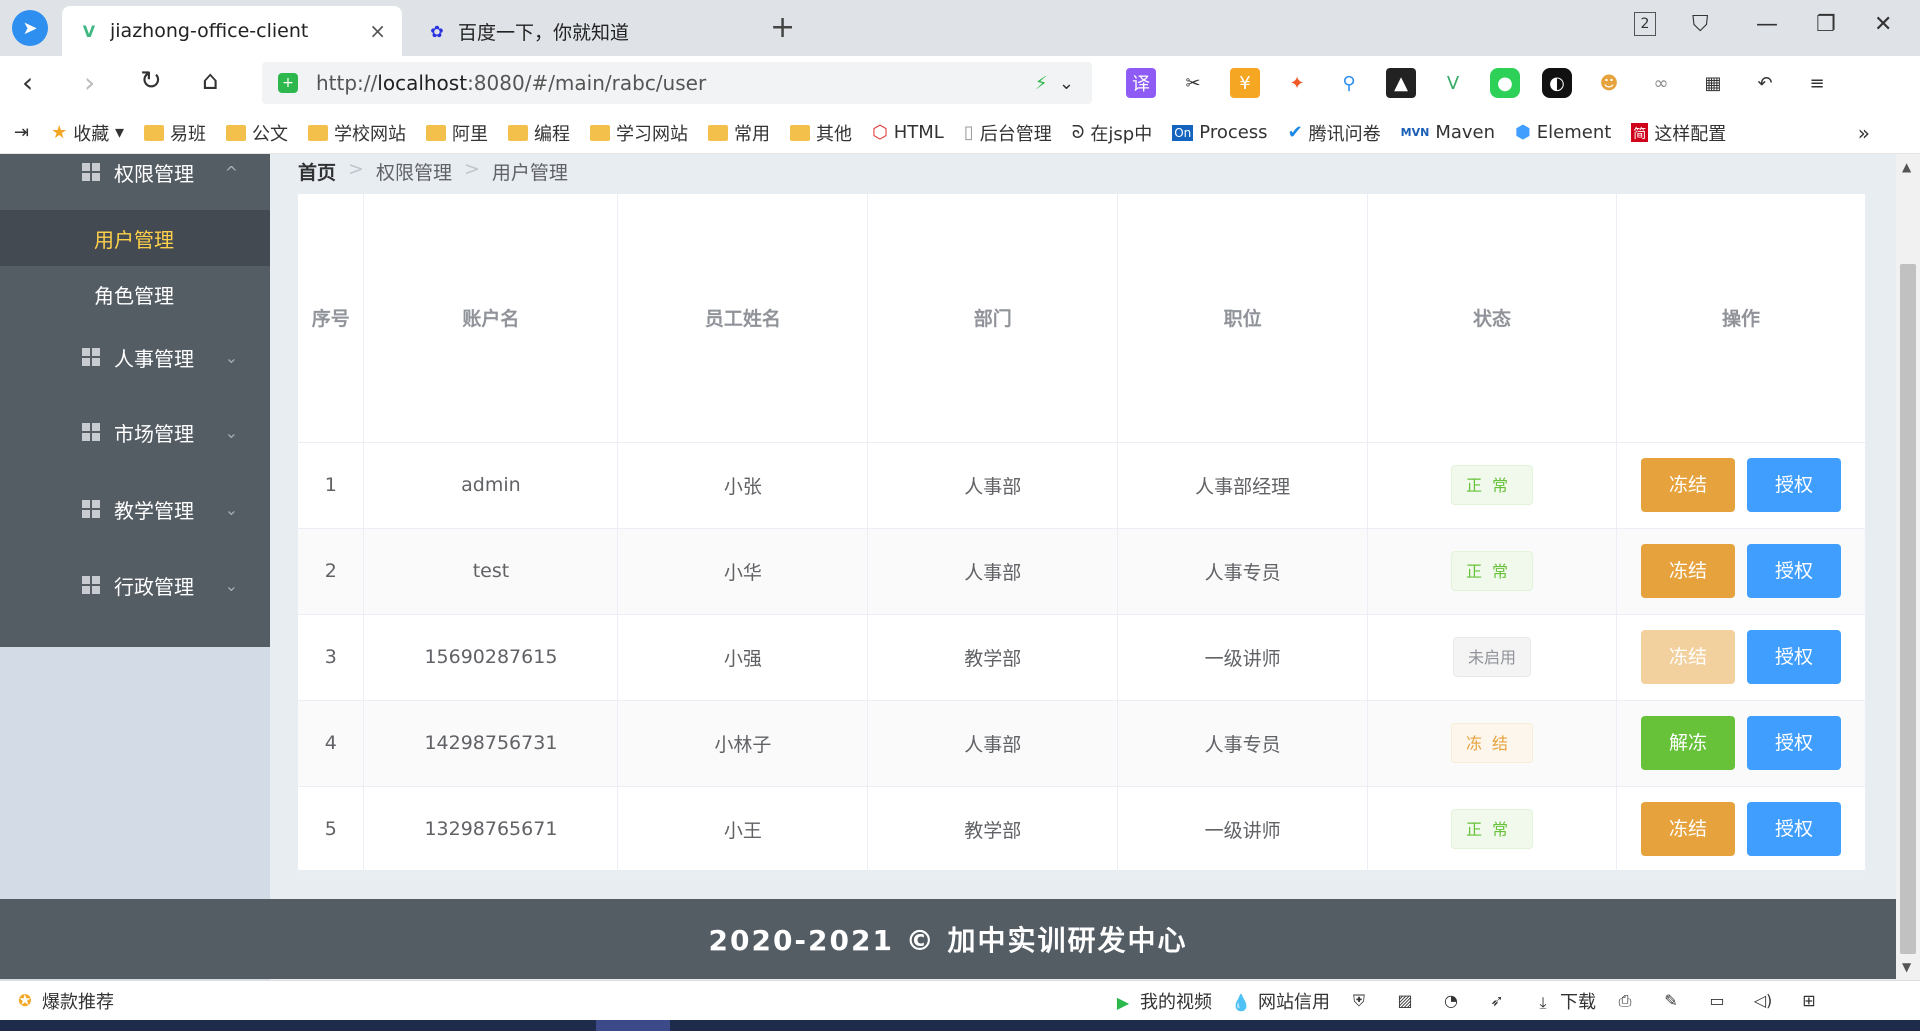 The image size is (1920, 1031). Describe the element at coordinates (1700, 24) in the screenshot. I see `skin-icon: ⛉` at that location.